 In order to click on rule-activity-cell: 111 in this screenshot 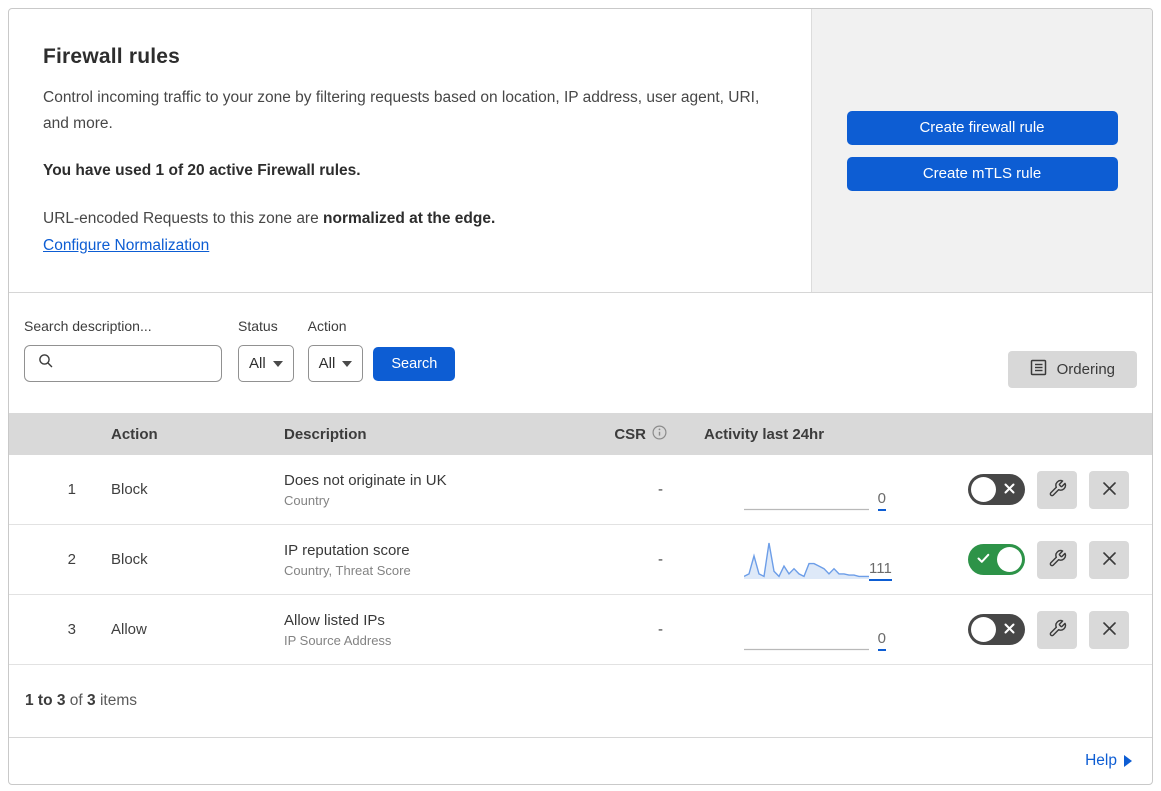, I will do `click(782, 559)`.